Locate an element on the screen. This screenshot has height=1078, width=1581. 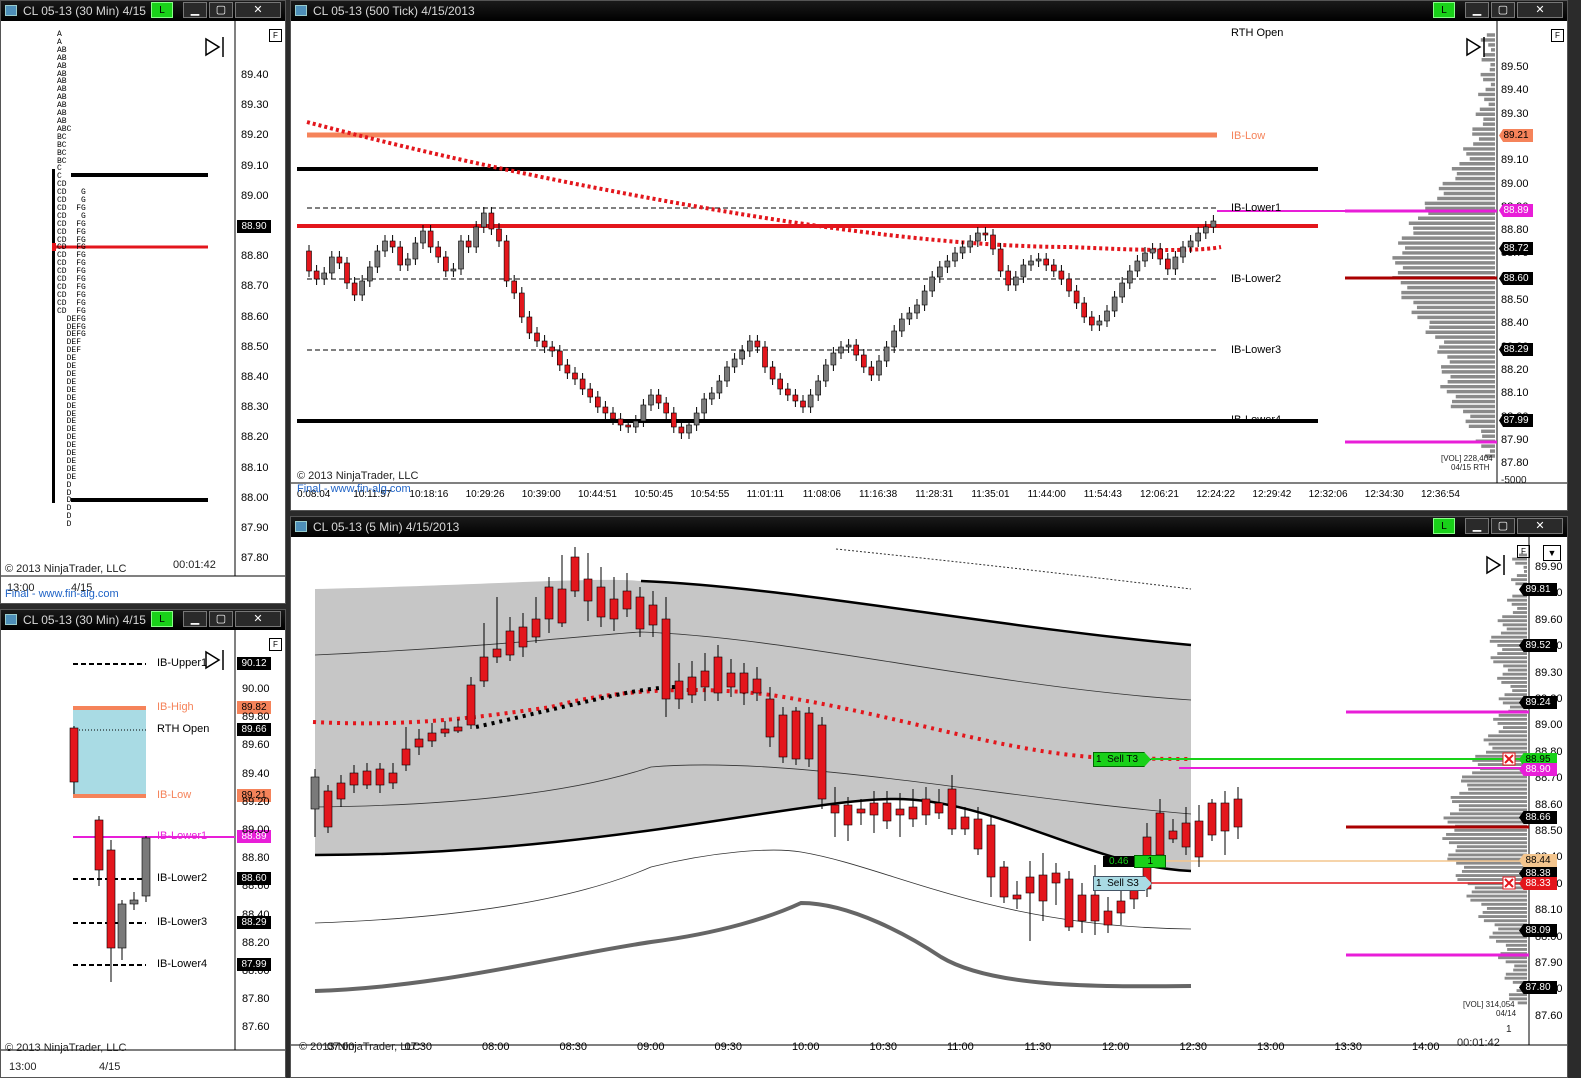
chevron-down-icon: ▼ is located at coordinates (1552, 553).